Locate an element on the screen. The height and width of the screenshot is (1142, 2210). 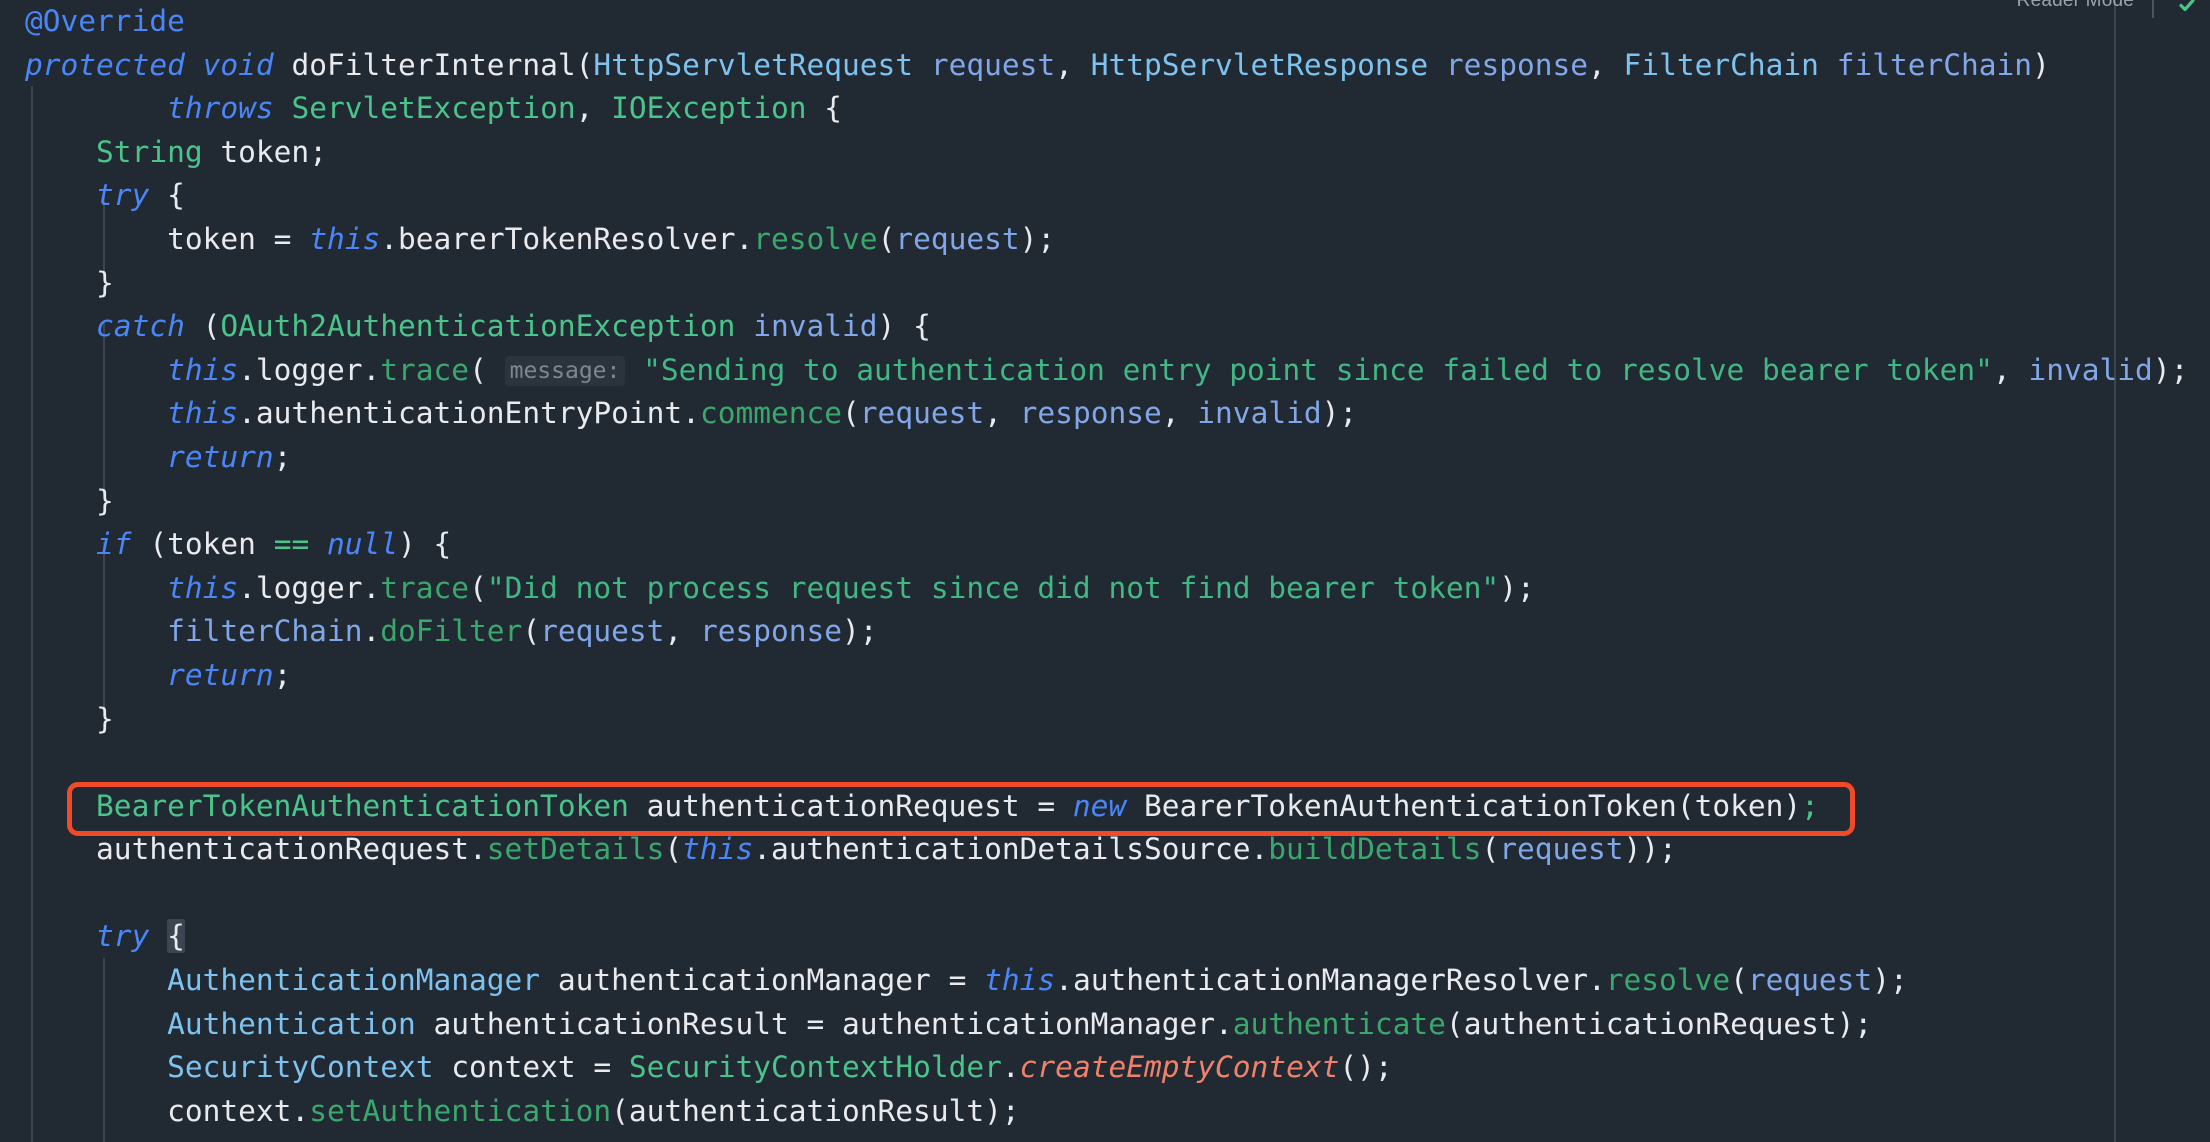
inlay-parameter-hint: message: is located at coordinates (565, 370).